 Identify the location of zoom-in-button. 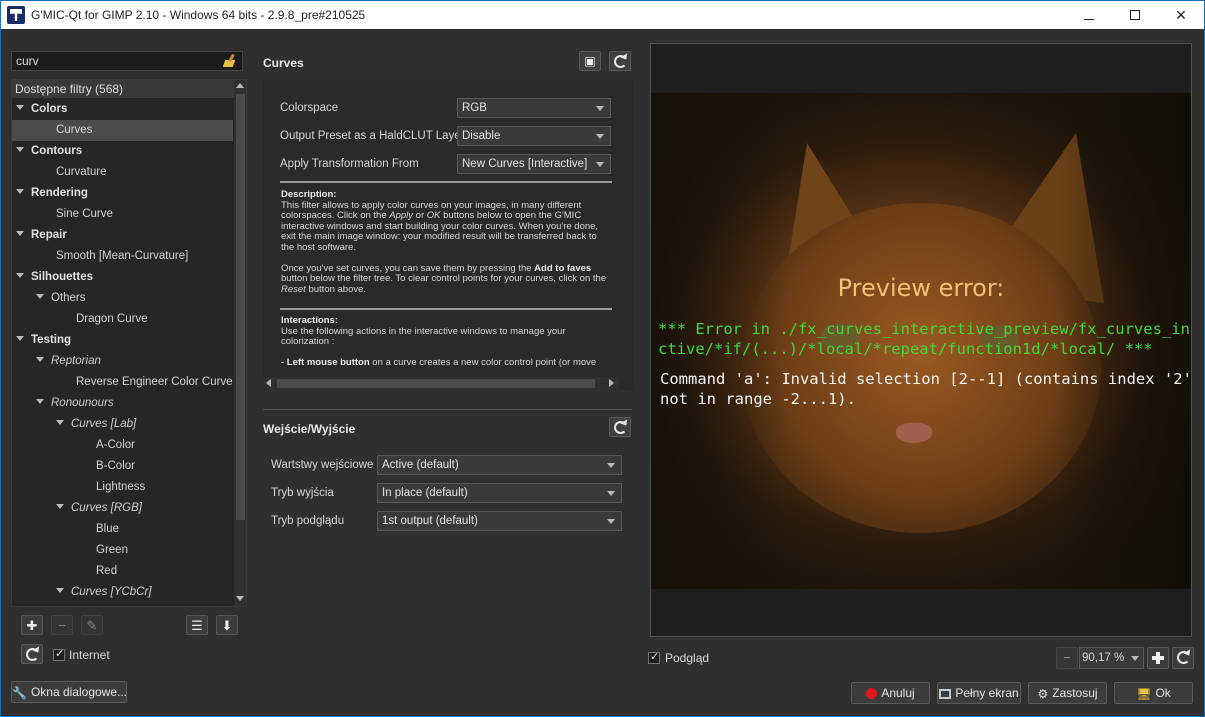
(1158, 658).